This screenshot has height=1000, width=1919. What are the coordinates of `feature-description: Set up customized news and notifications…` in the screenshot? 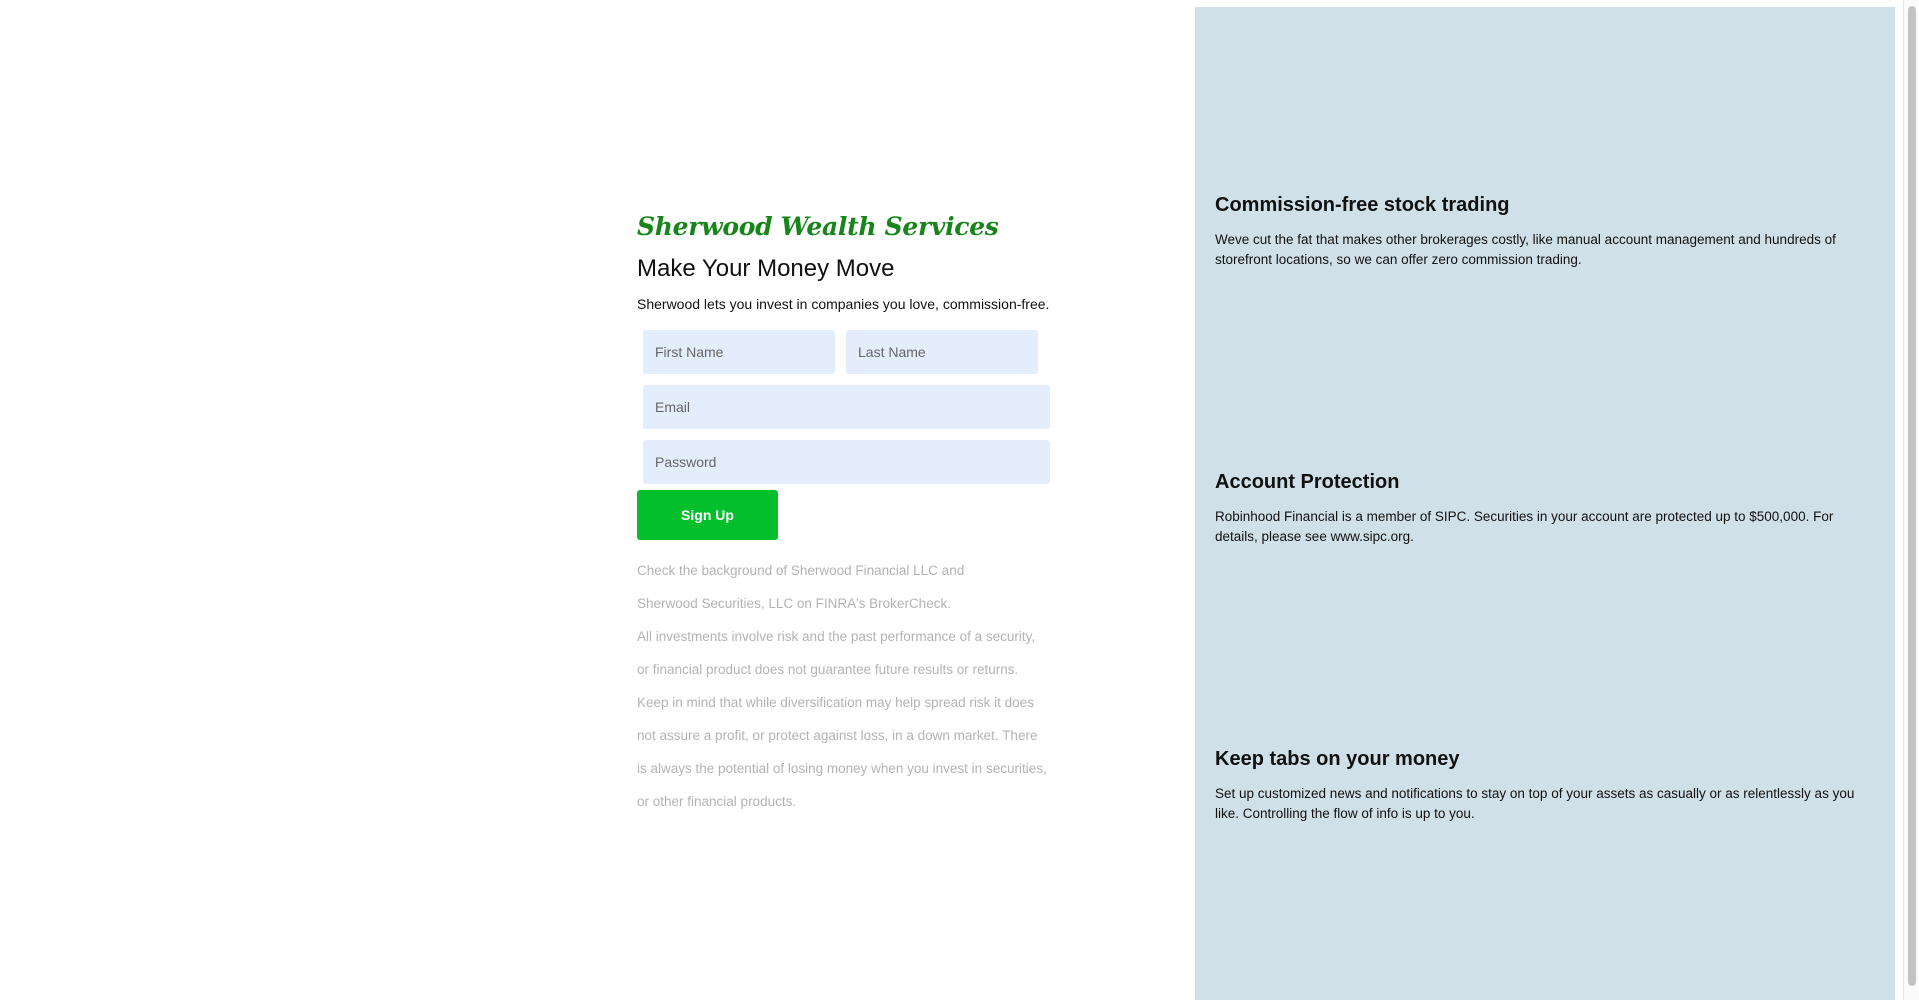 It's located at (1535, 803).